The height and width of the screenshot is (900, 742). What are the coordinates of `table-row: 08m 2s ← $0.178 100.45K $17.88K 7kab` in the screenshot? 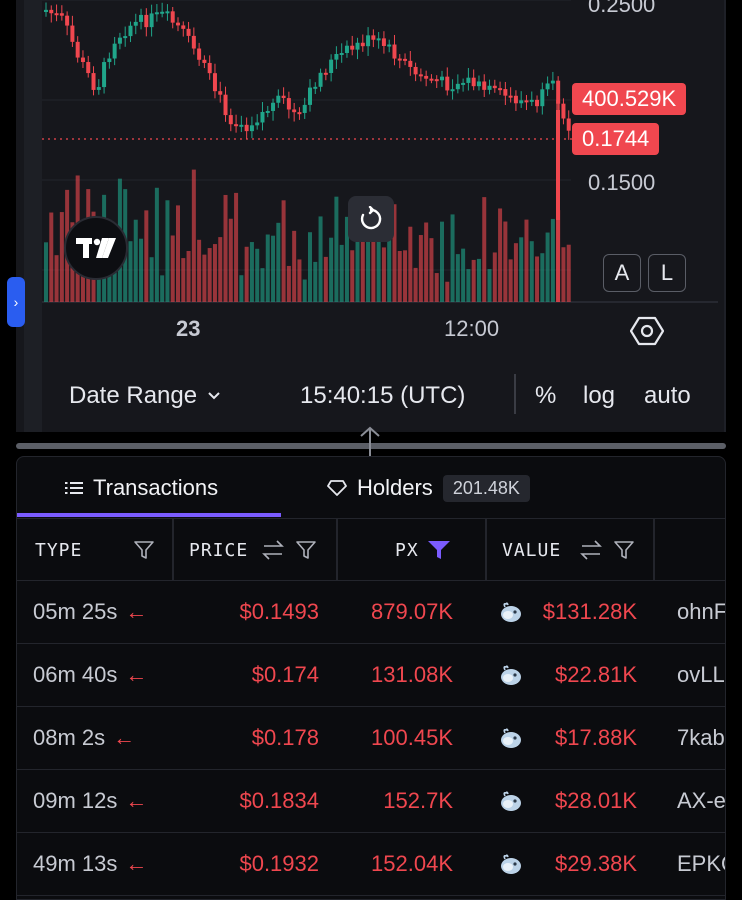 It's located at (371, 738).